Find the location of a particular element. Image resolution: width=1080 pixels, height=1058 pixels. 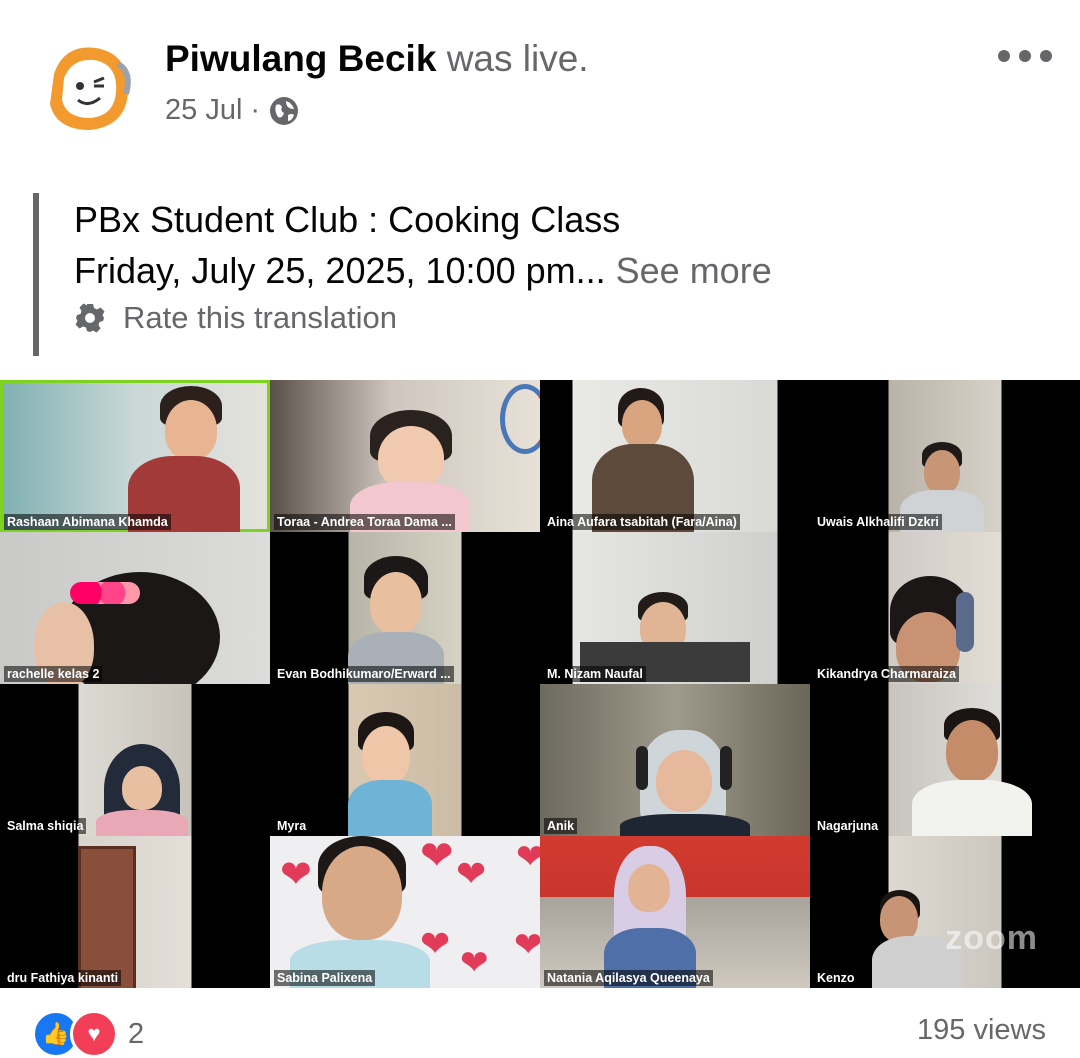

love-reaction-icon: ♥ is located at coordinates (94, 1034).